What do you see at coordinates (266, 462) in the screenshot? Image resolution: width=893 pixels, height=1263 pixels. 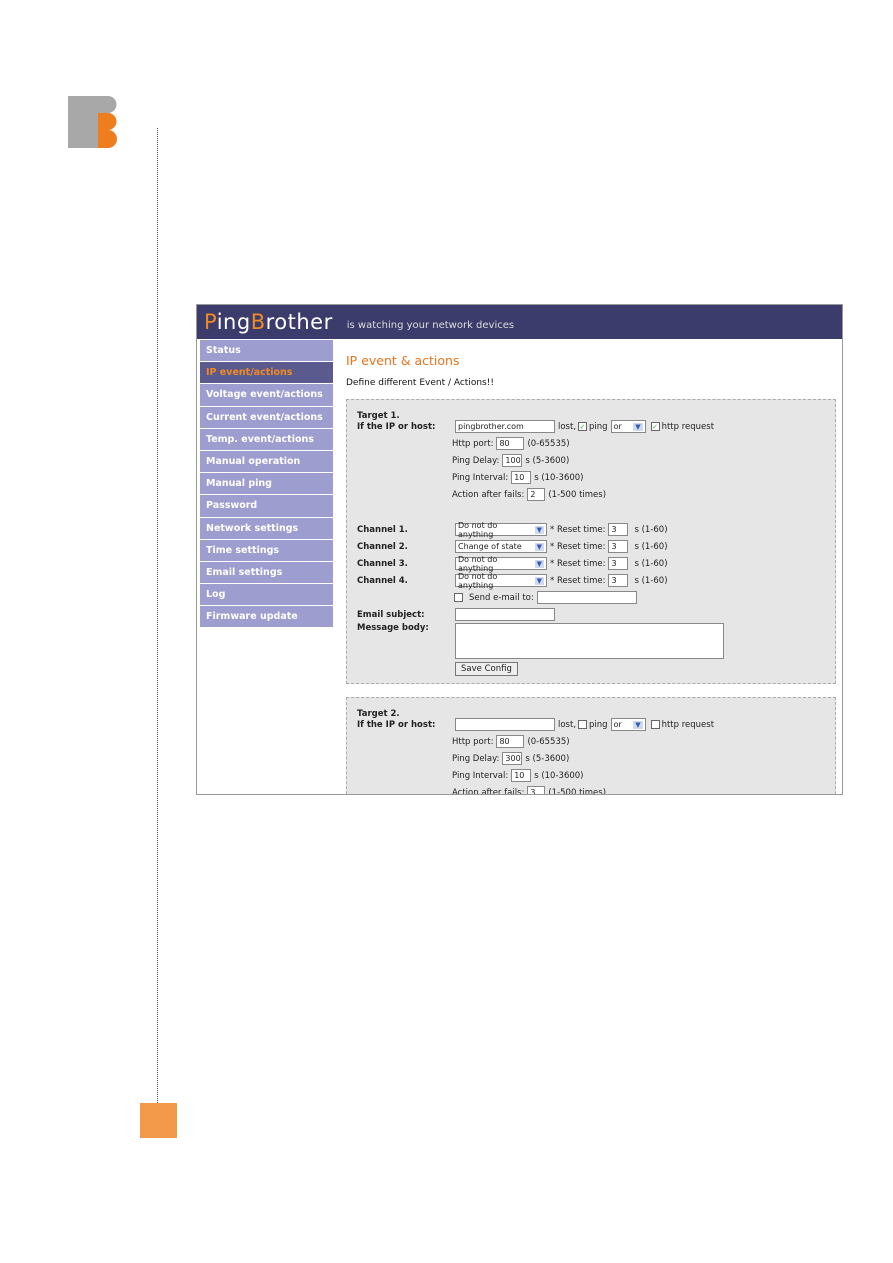 I see `sidebar-item: Manual operation` at bounding box center [266, 462].